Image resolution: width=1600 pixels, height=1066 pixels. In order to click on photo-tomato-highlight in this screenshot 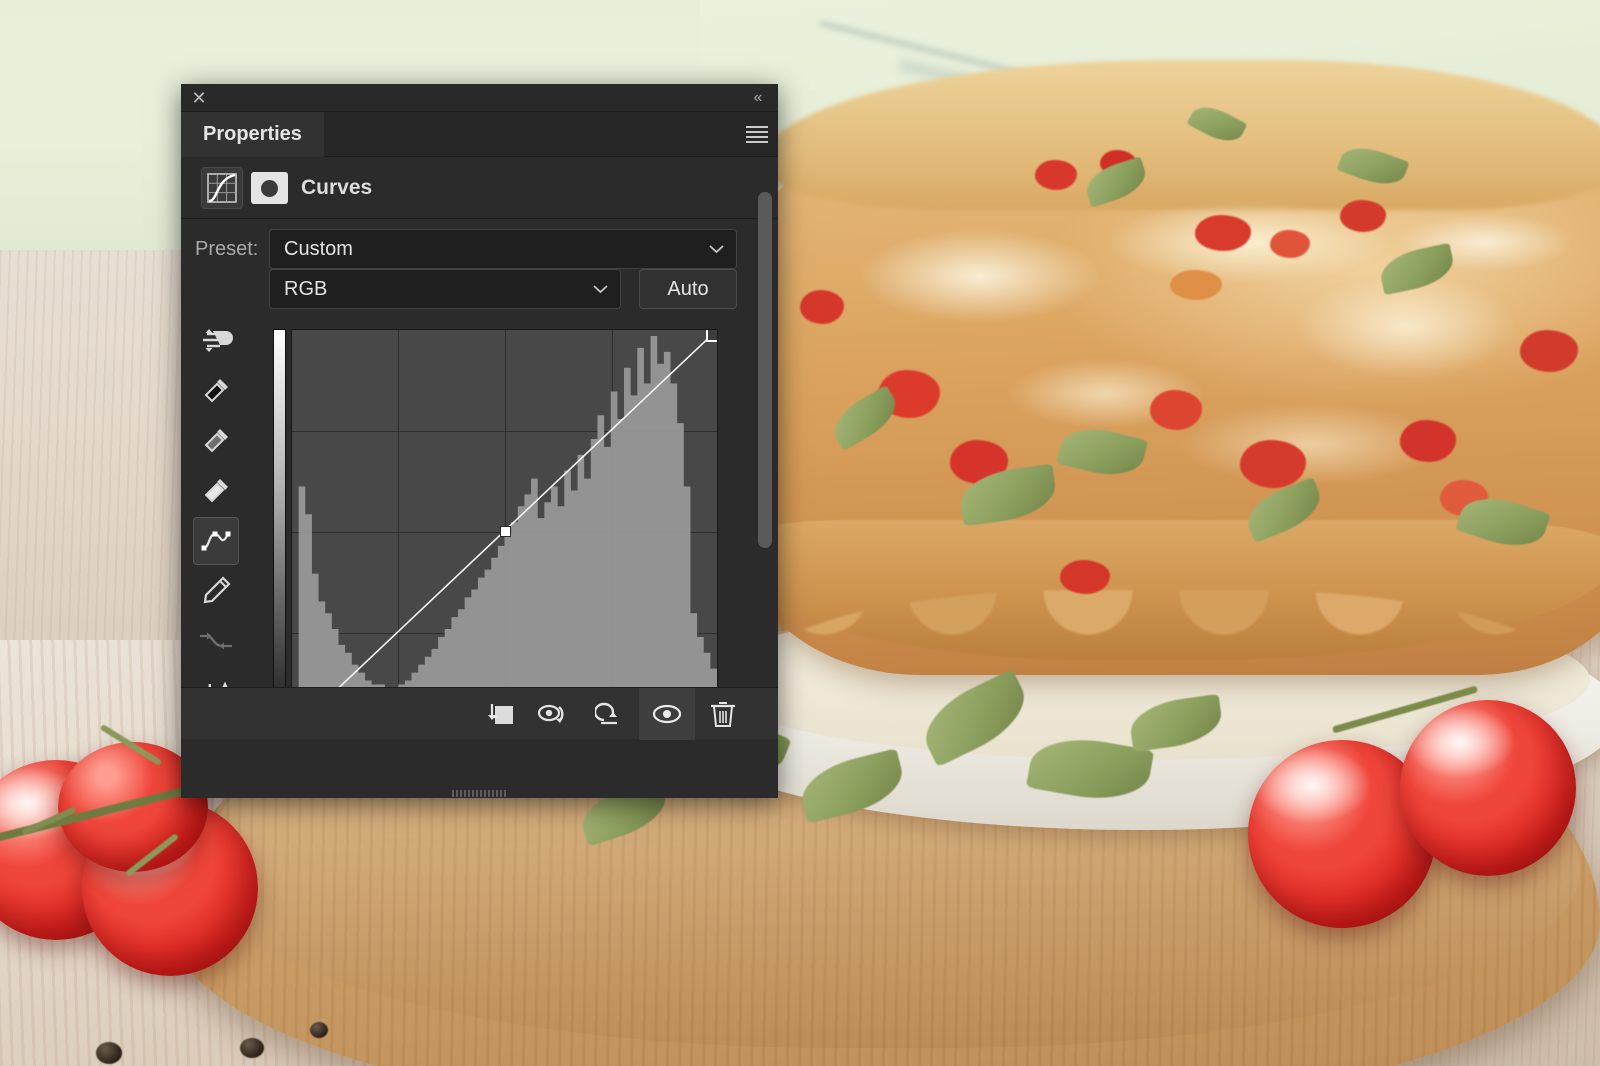, I will do `click(1488, 788)`.